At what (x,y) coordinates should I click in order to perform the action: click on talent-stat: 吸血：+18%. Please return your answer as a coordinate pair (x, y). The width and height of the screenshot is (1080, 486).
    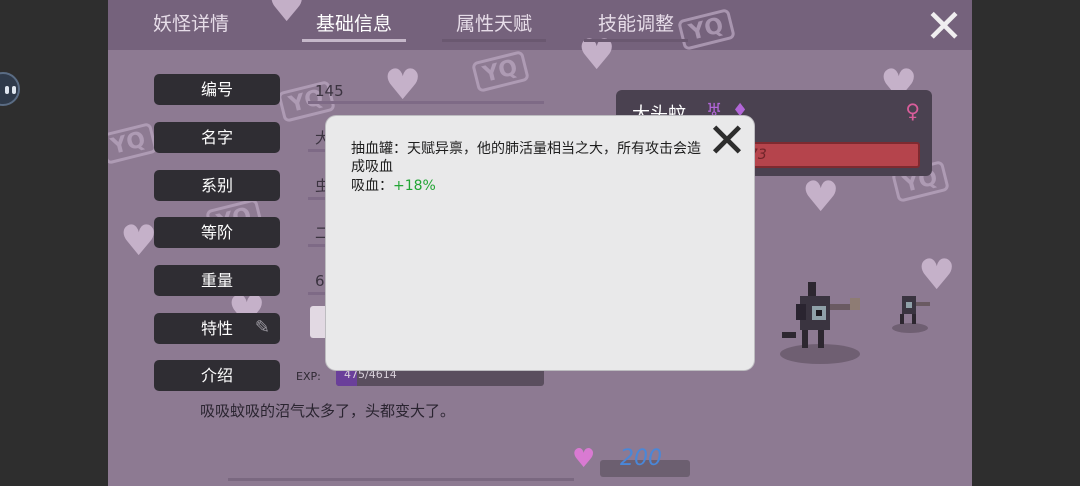
    Looking at the image, I should click on (393, 186).